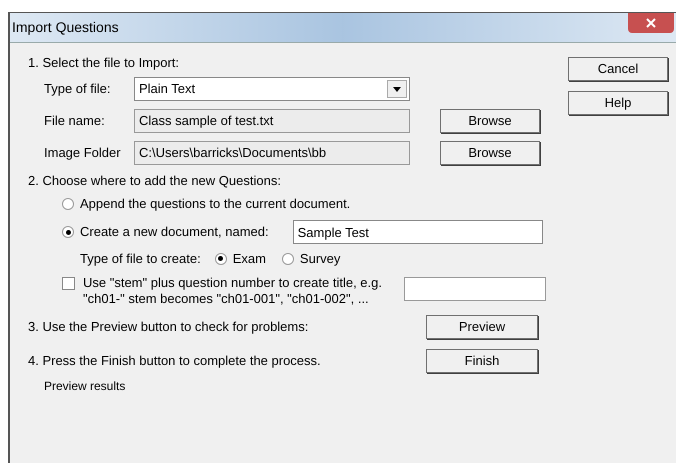 The height and width of the screenshot is (463, 679). I want to click on field-label: Type of file:, so click(78, 89).